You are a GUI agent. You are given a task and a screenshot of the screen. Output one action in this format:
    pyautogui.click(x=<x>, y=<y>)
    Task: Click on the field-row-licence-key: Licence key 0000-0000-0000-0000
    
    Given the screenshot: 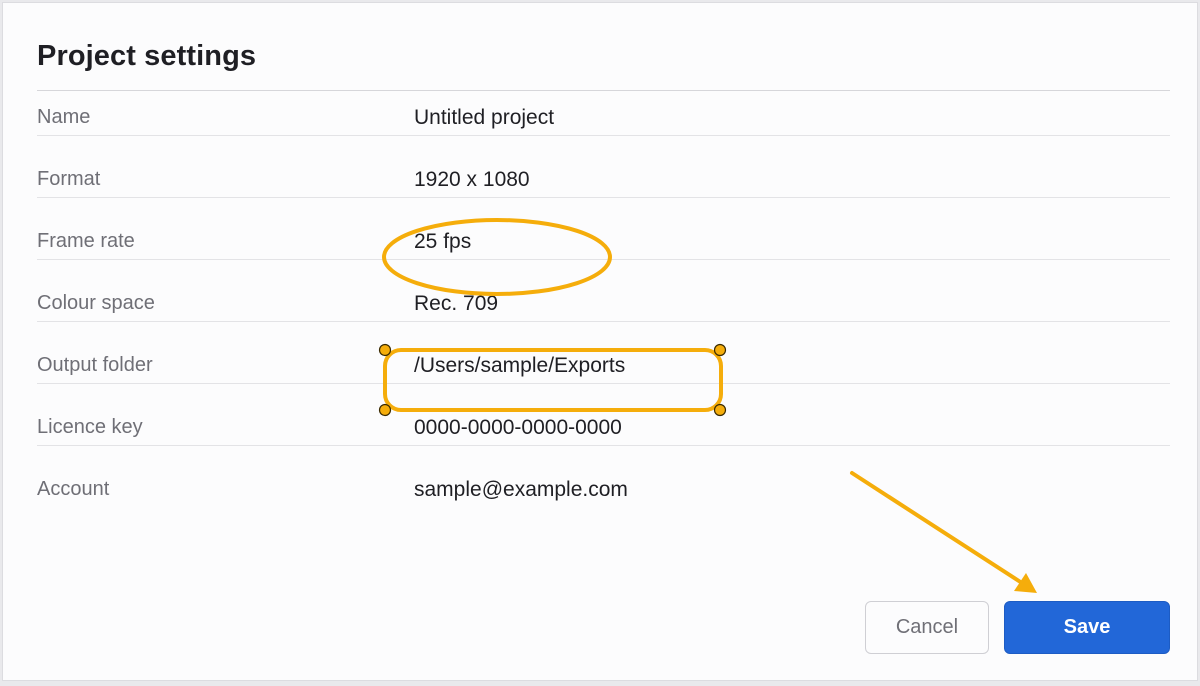 What is the action you would take?
    pyautogui.click(x=603, y=415)
    